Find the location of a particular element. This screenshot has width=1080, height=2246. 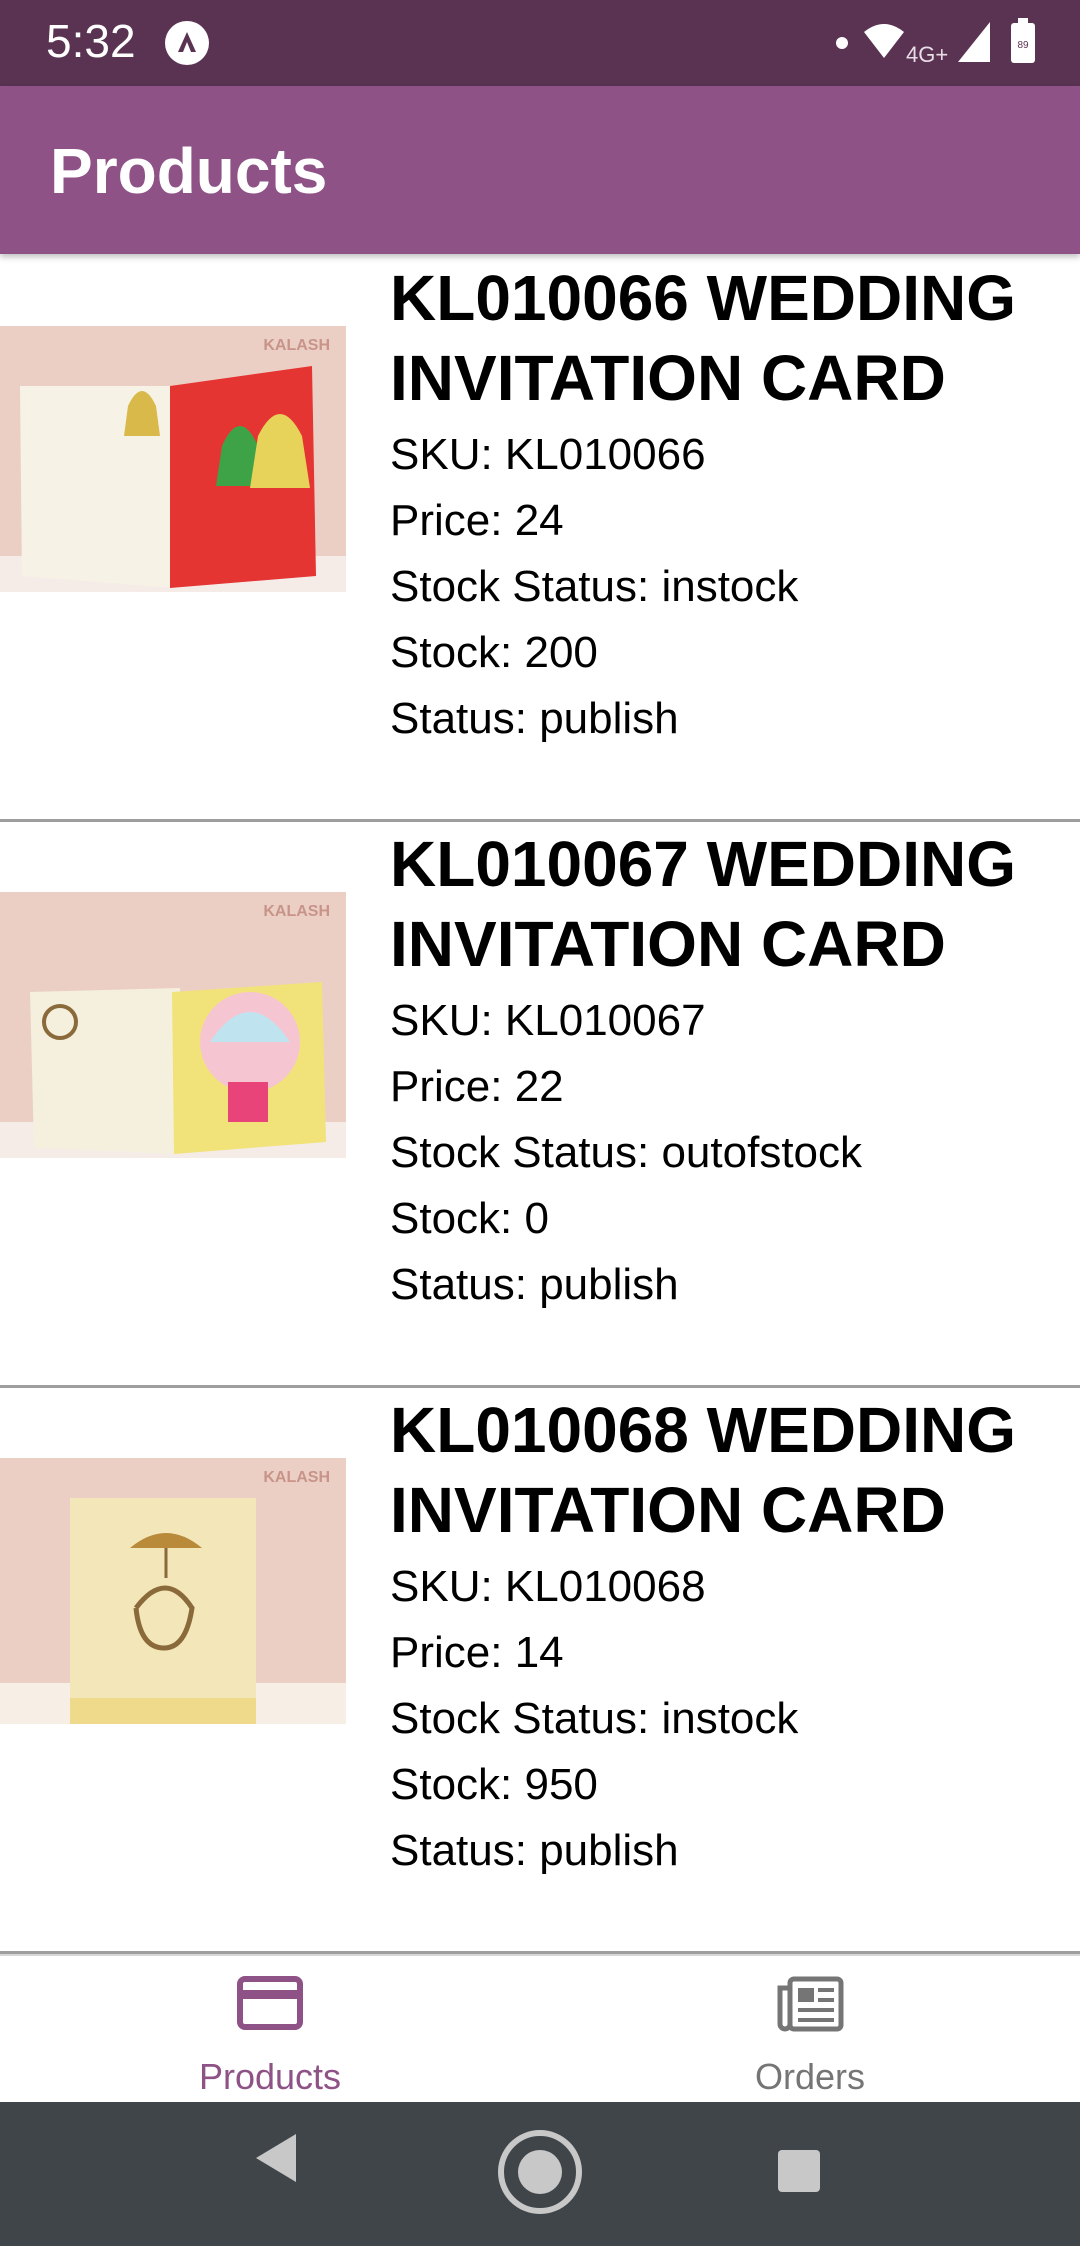

bottom-navigation: Products Orders is located at coordinates (540, 2029).